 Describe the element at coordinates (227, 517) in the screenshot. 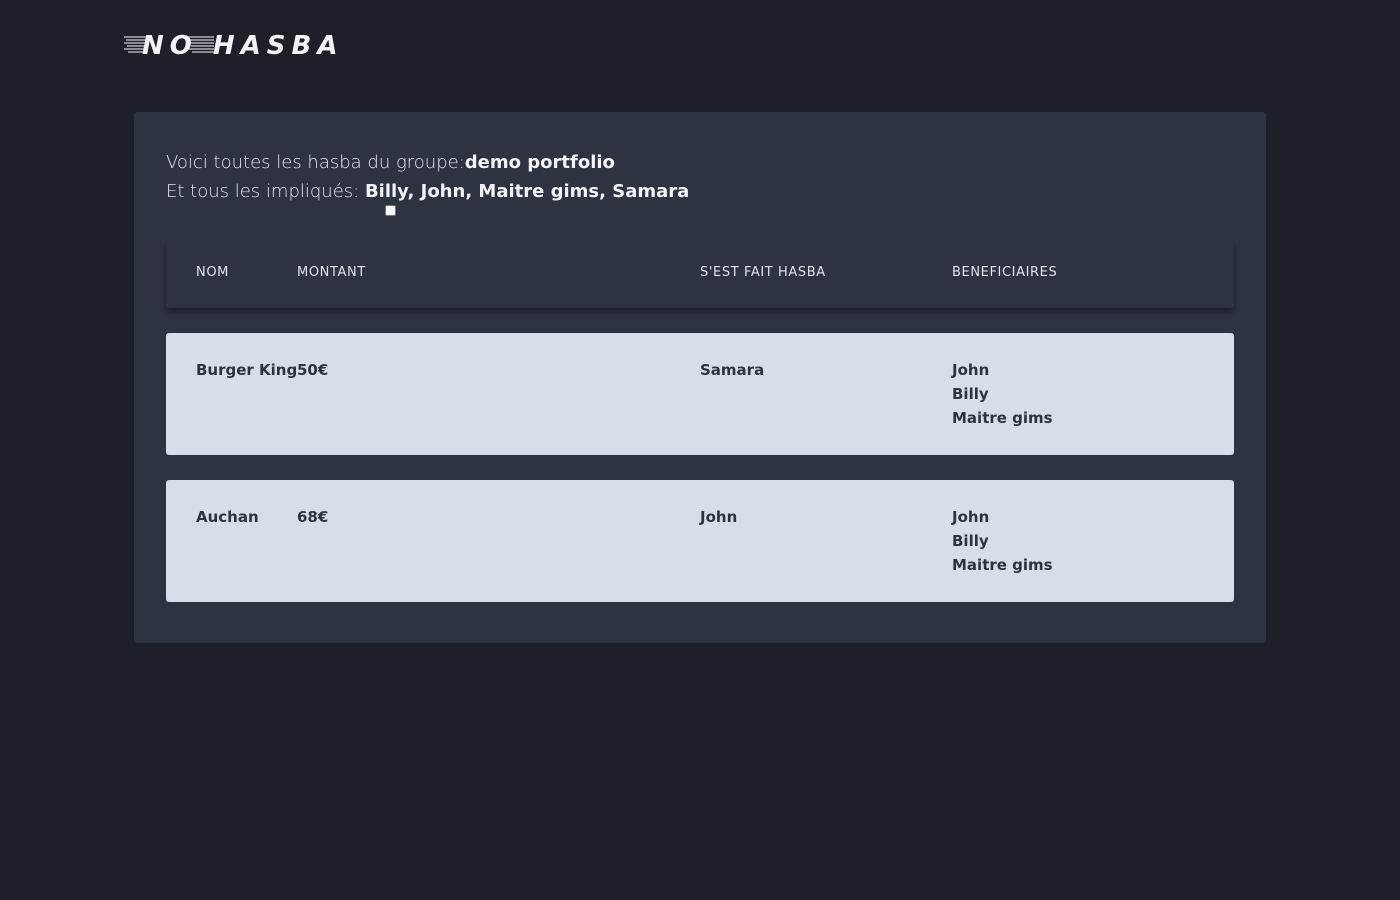

I see `row-nom: Auchan` at that location.